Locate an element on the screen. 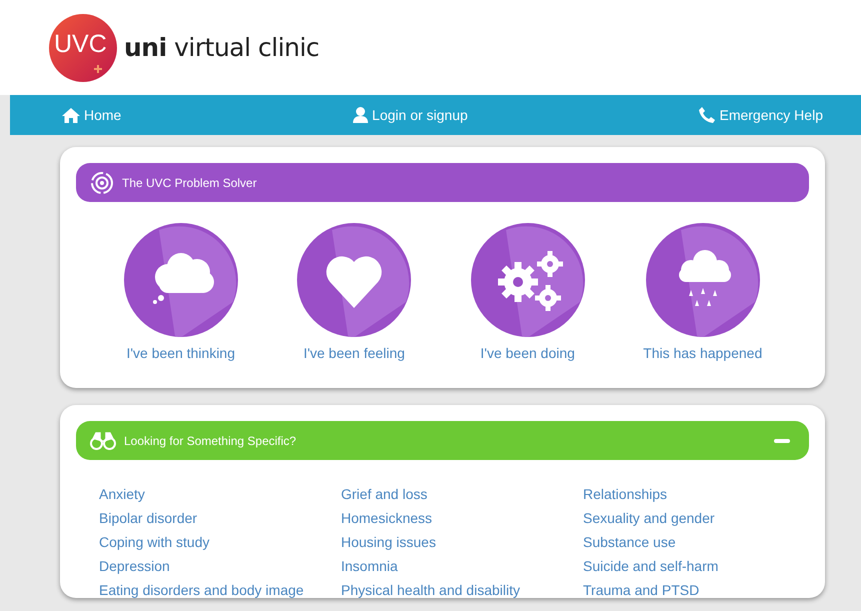  topic-link: Insomnia is located at coordinates (462, 566).